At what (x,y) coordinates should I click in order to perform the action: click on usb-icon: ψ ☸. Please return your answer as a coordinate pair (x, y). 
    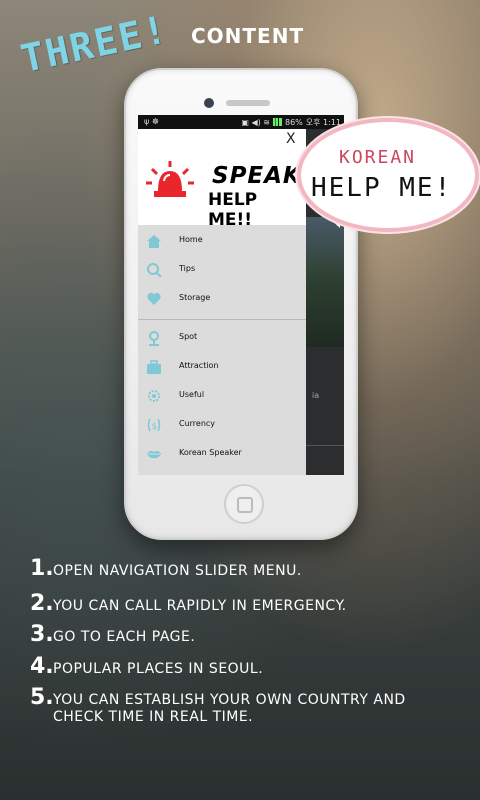
    Looking at the image, I should click on (151, 121).